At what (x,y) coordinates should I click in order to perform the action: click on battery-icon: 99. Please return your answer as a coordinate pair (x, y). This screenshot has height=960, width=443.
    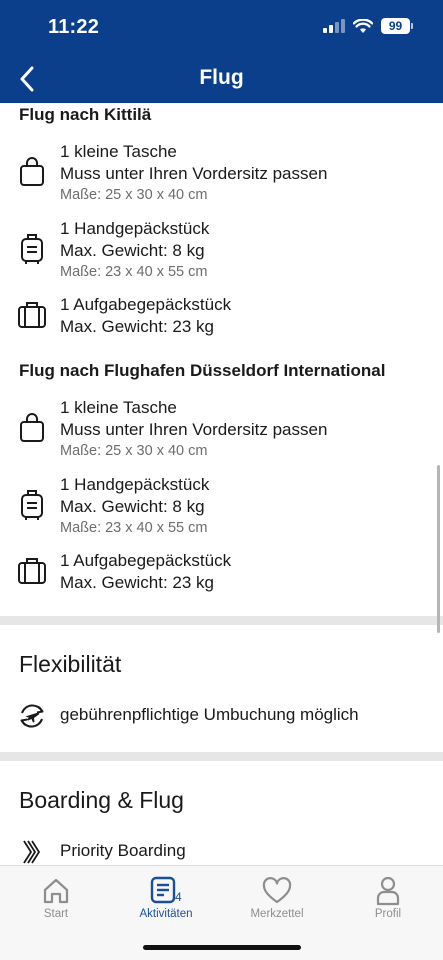
    Looking at the image, I should click on (397, 26).